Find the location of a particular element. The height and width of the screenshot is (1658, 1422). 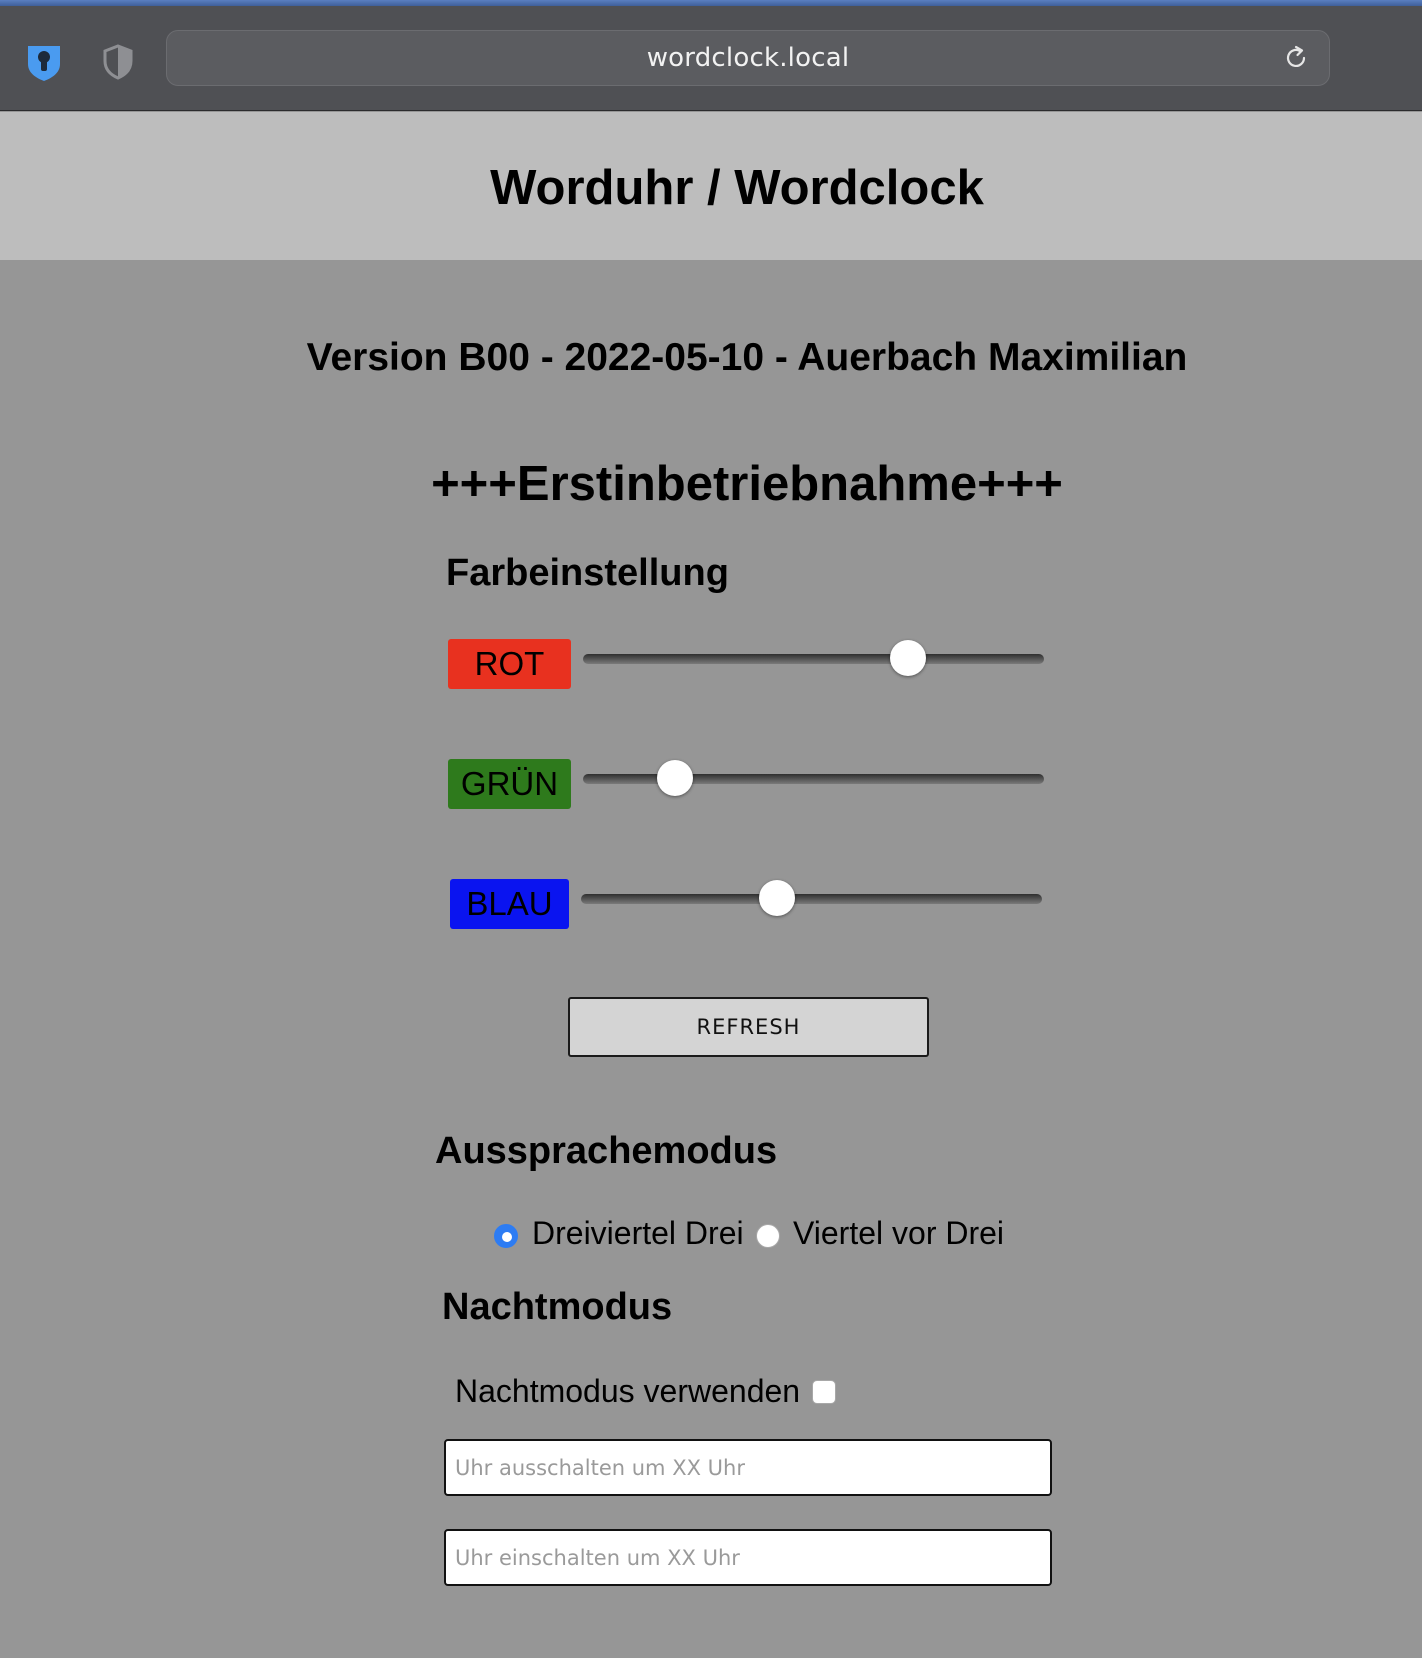

browser-toolbar: wordclock.local is located at coordinates (711, 58).